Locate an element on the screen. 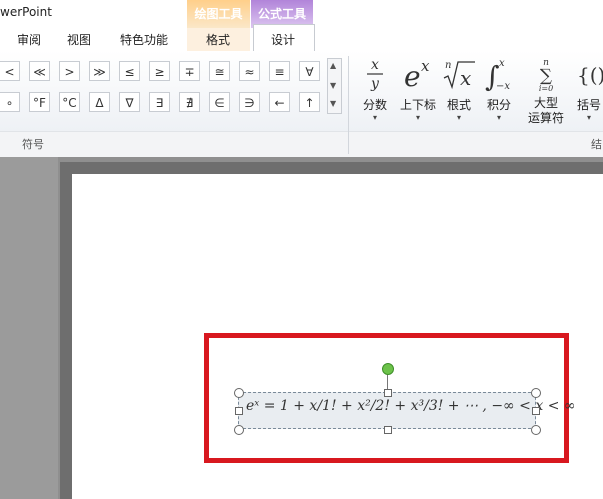  symbol-button: ∓ is located at coordinates (189, 71).